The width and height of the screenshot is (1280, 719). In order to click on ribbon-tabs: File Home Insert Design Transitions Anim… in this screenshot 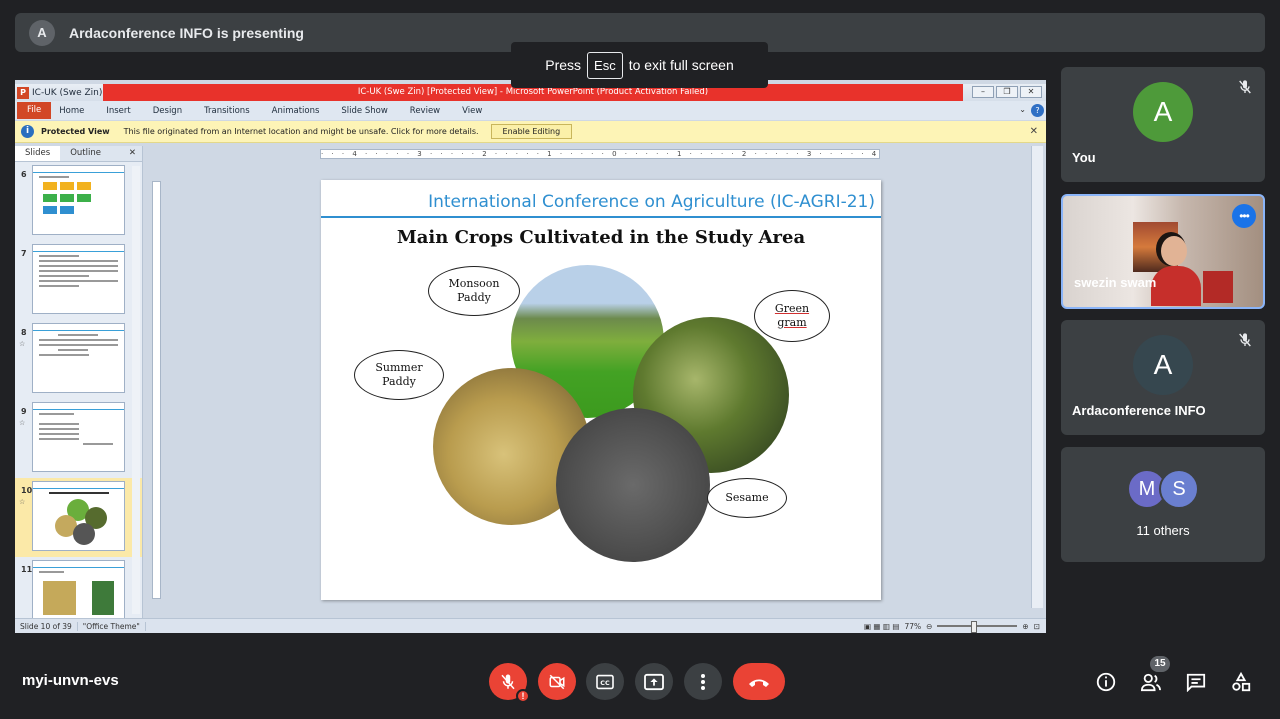, I will do `click(530, 110)`.